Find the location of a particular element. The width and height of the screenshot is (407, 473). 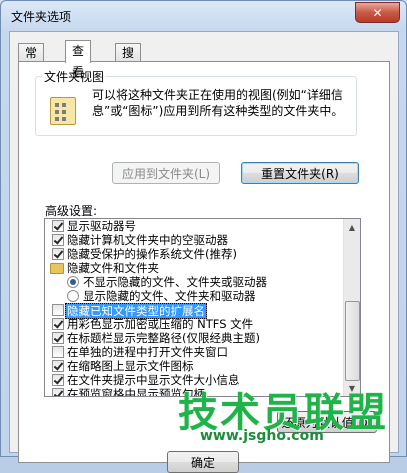

scroll-up-arrow-icon: ▲ is located at coordinates (352, 227).